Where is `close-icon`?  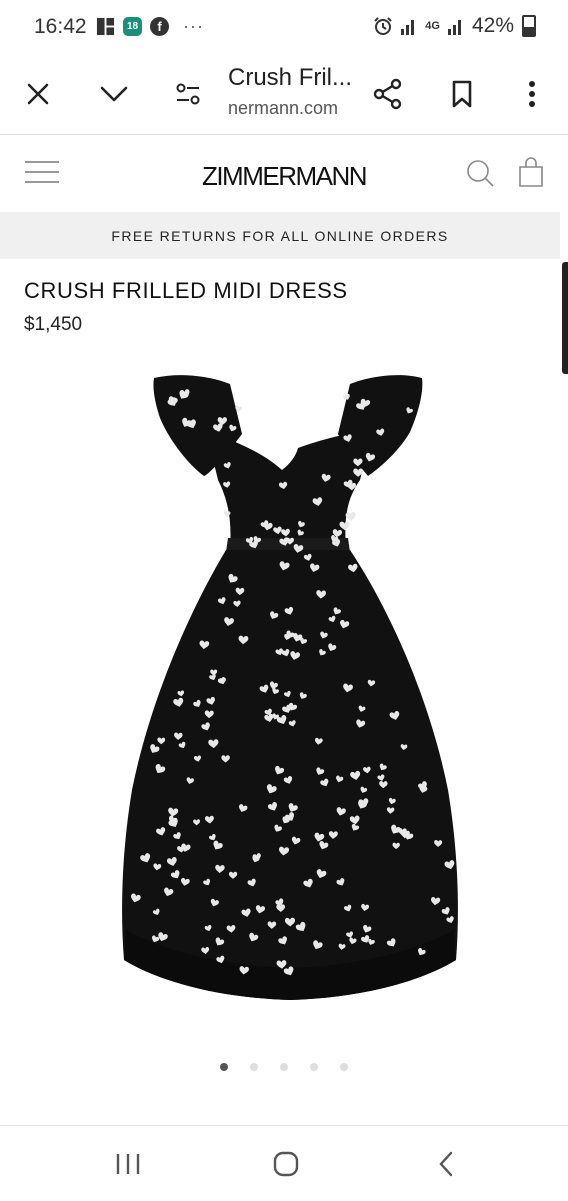
close-icon is located at coordinates (38, 94).